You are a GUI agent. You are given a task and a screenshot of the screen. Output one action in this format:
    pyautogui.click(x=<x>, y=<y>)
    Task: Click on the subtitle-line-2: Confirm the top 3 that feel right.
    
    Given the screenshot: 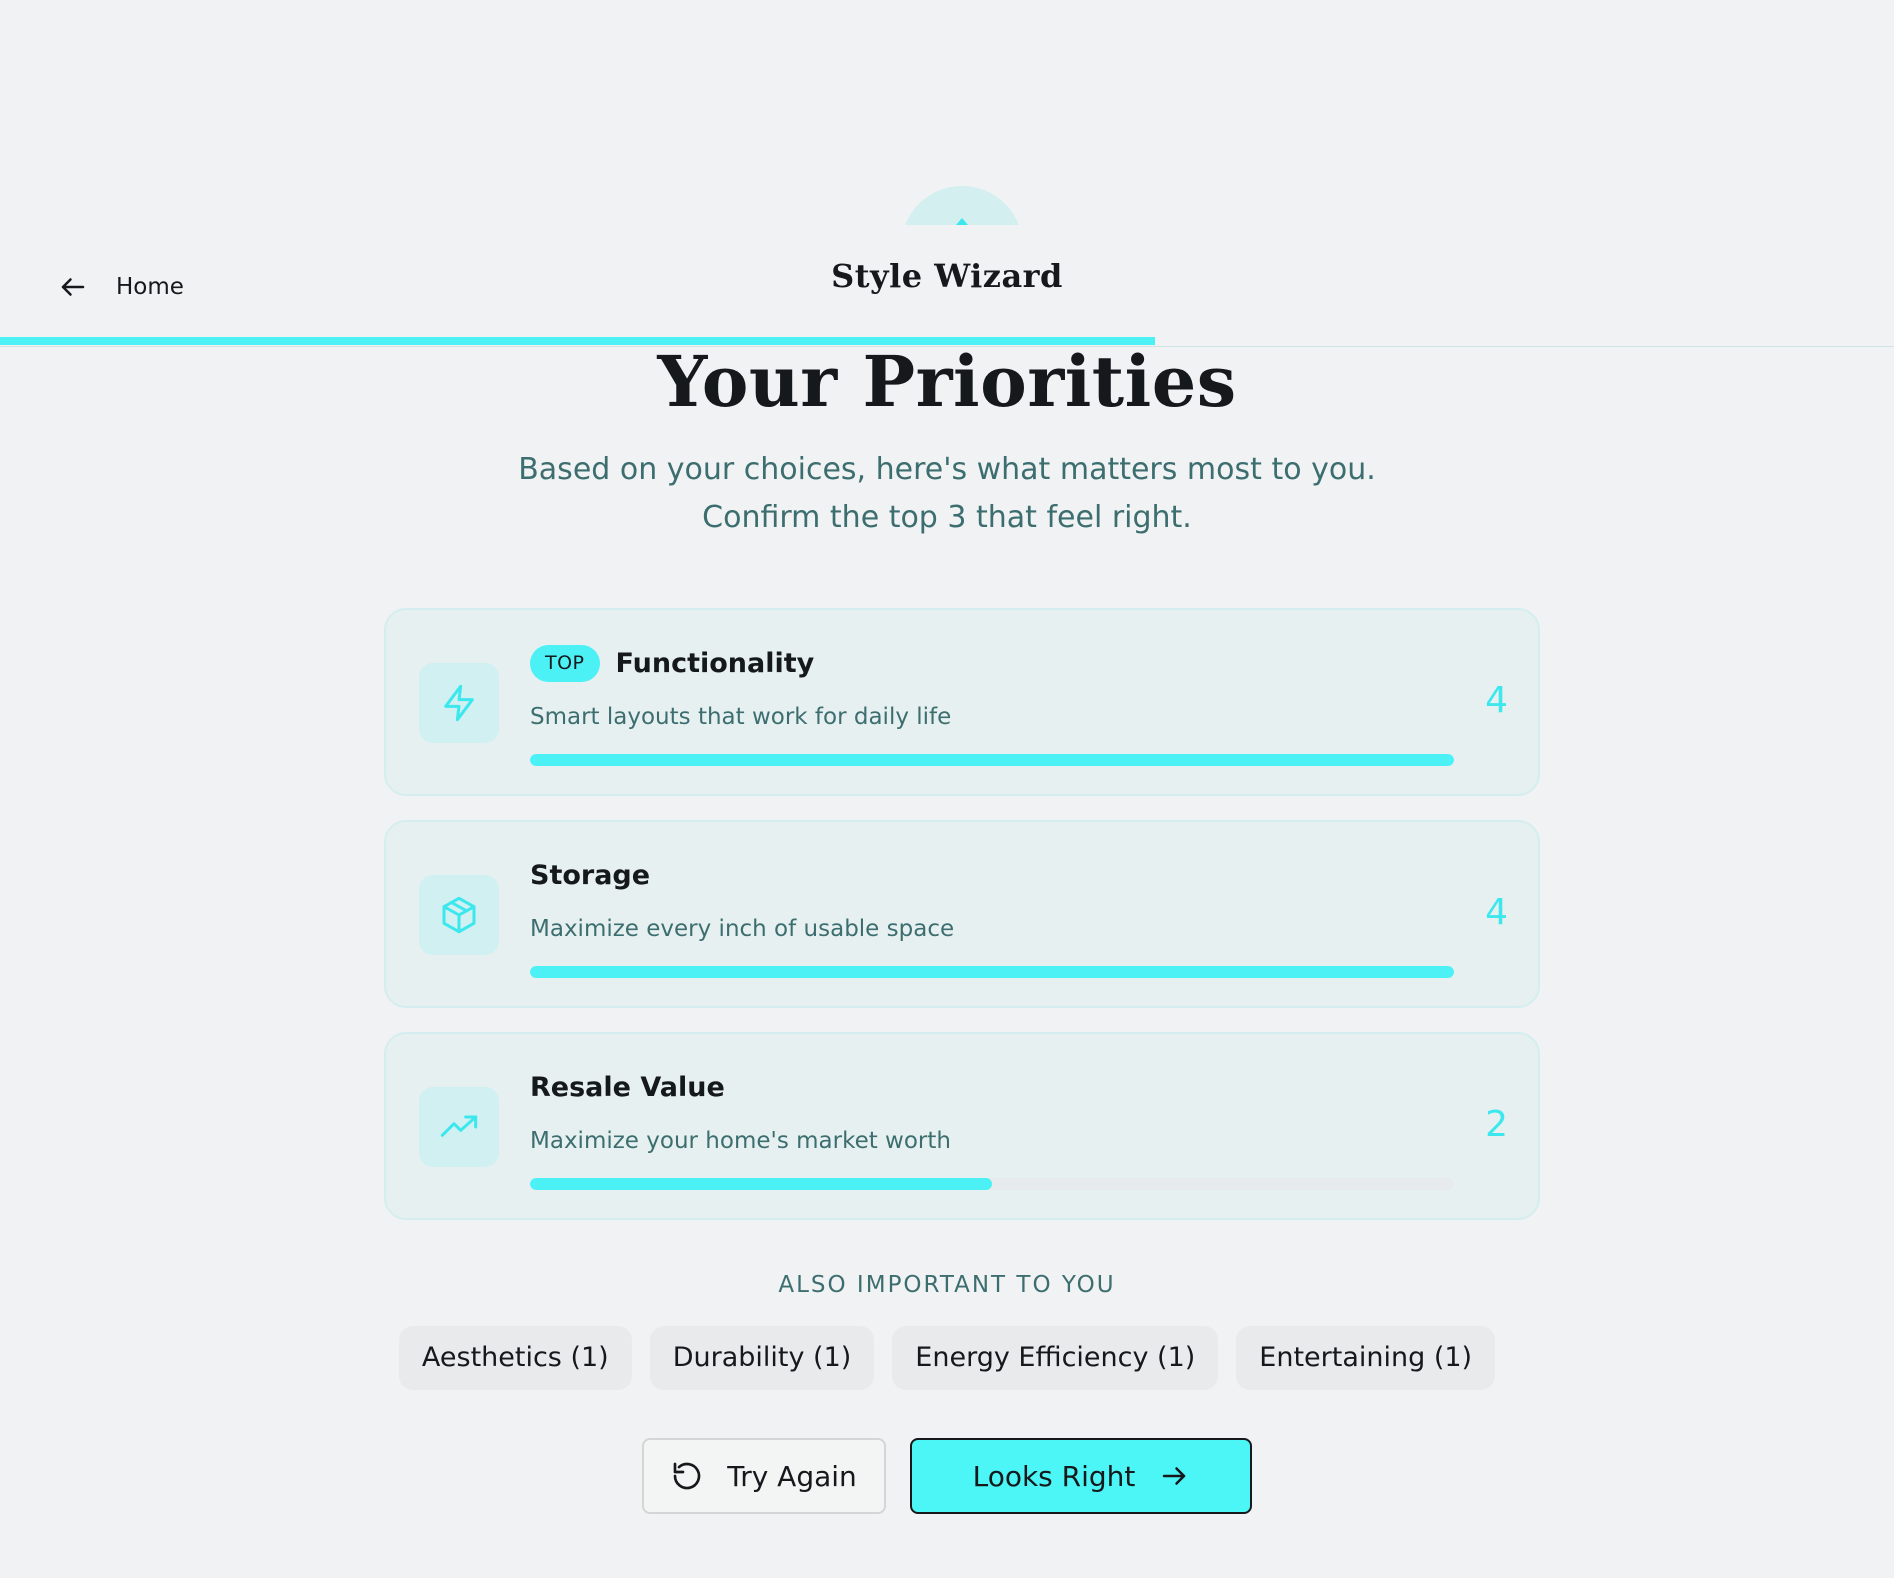 What is the action you would take?
    pyautogui.click(x=947, y=517)
    